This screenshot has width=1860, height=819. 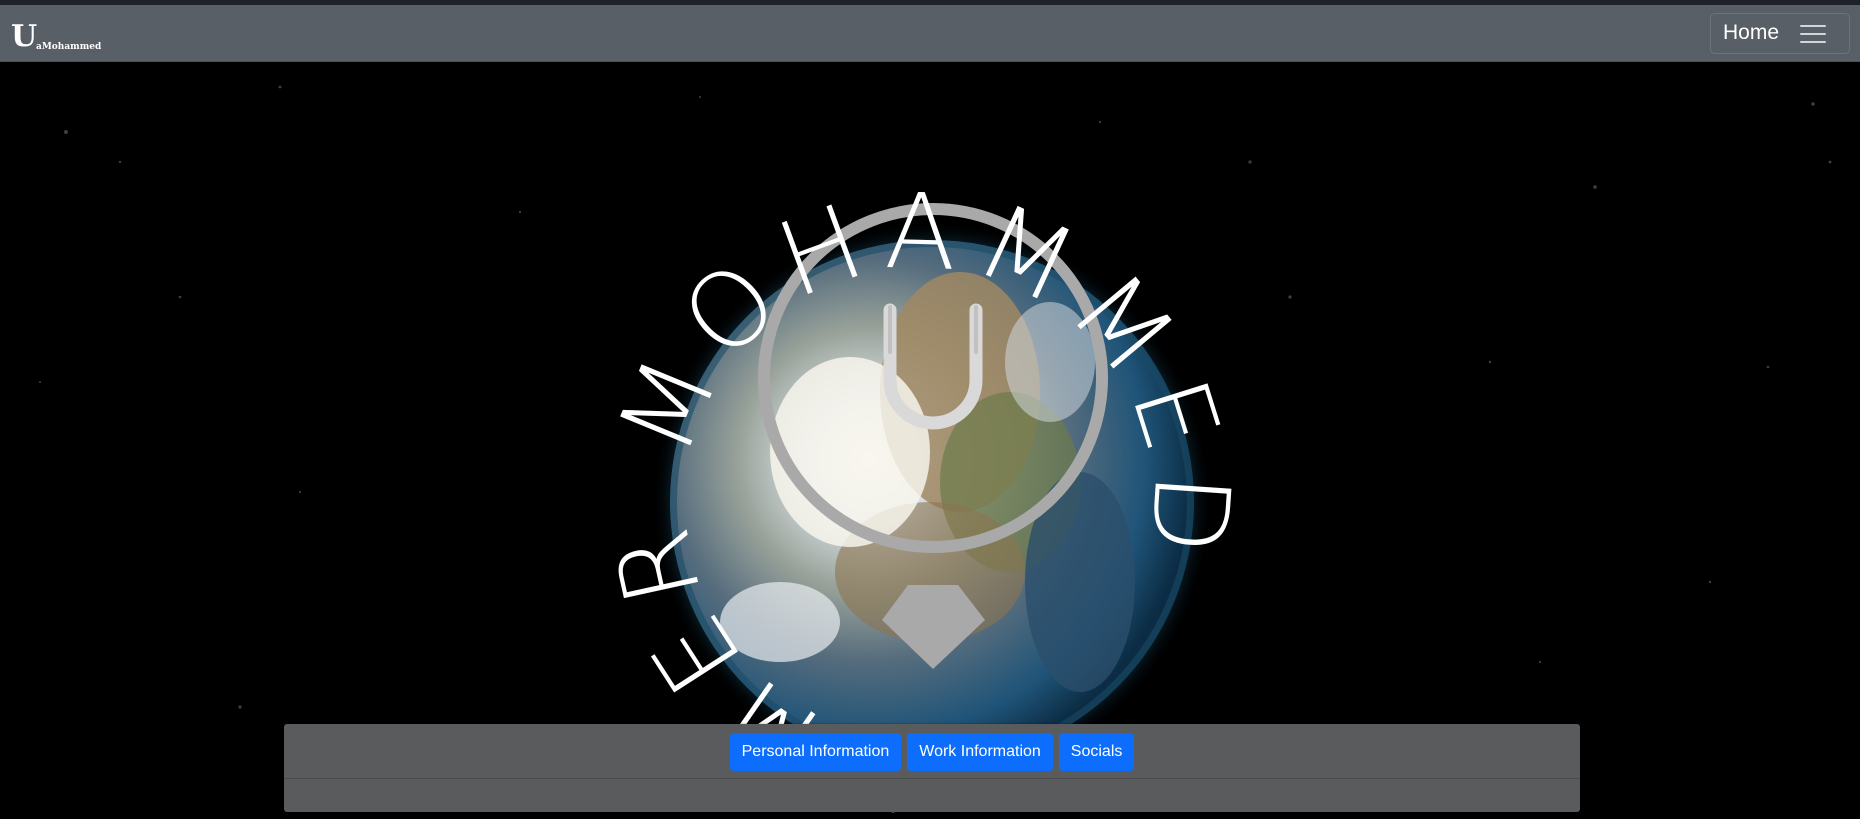 What do you see at coordinates (69, 47) in the screenshot?
I see `brand-logo-name: aMohammed` at bounding box center [69, 47].